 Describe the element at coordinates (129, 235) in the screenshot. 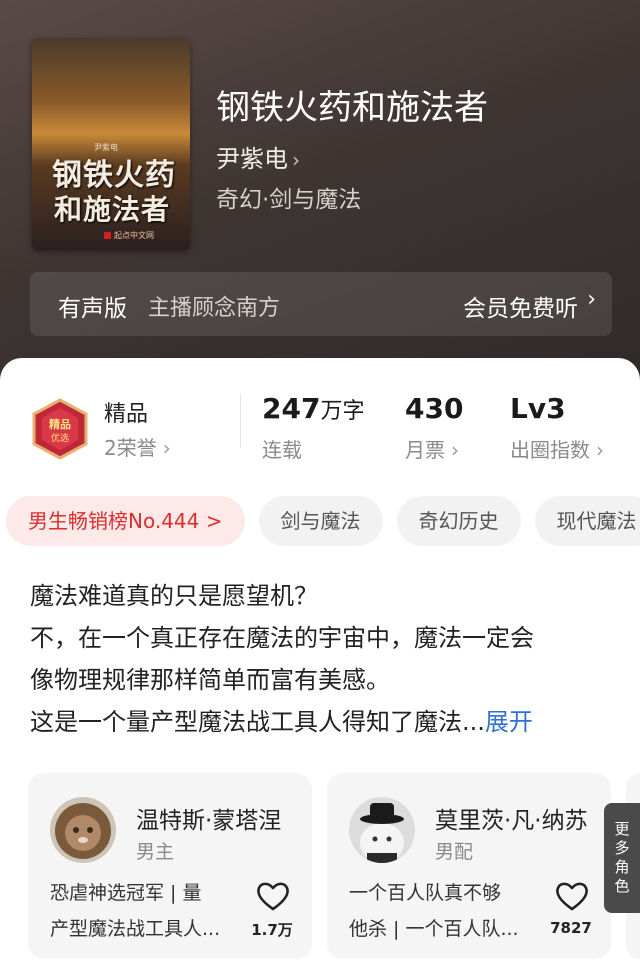

I see `cover-publisher: 起点中文网` at that location.